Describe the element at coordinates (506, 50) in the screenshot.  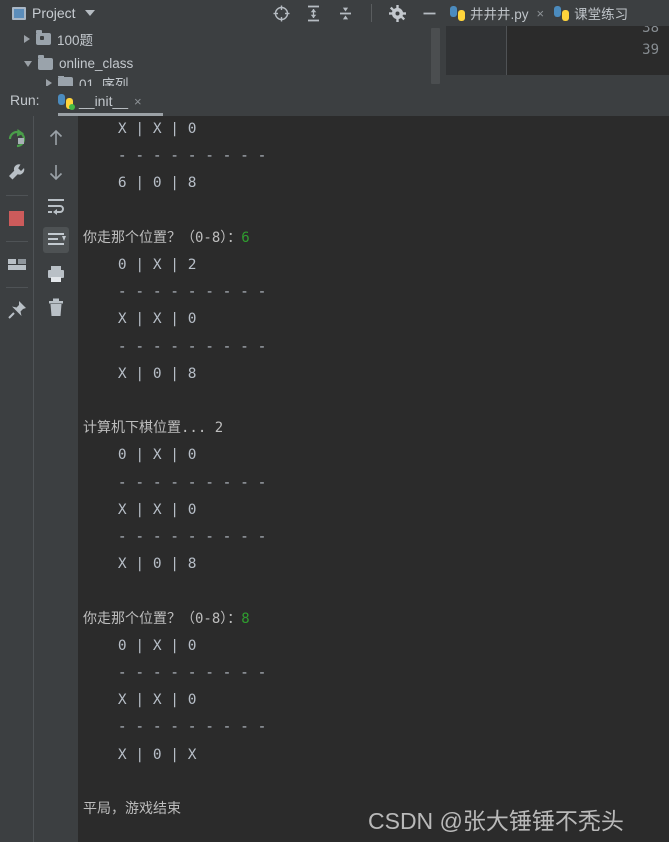
I see `gutter-divider` at that location.